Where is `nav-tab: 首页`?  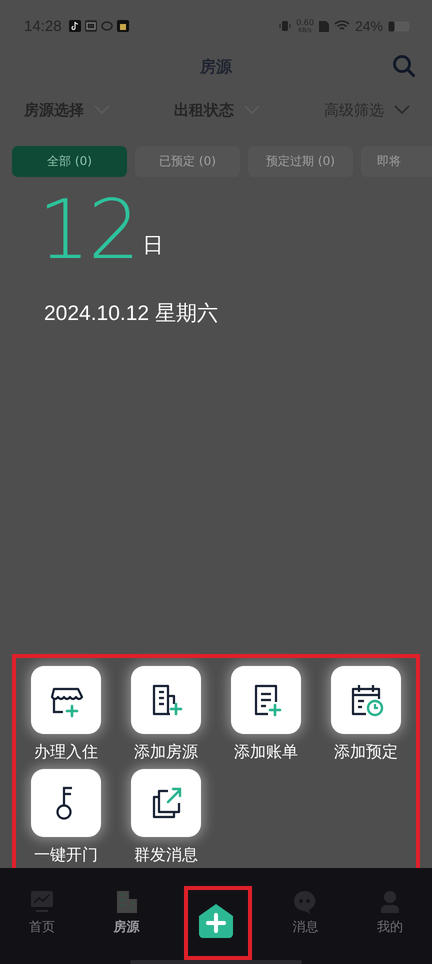 nav-tab: 首页 is located at coordinates (42, 913).